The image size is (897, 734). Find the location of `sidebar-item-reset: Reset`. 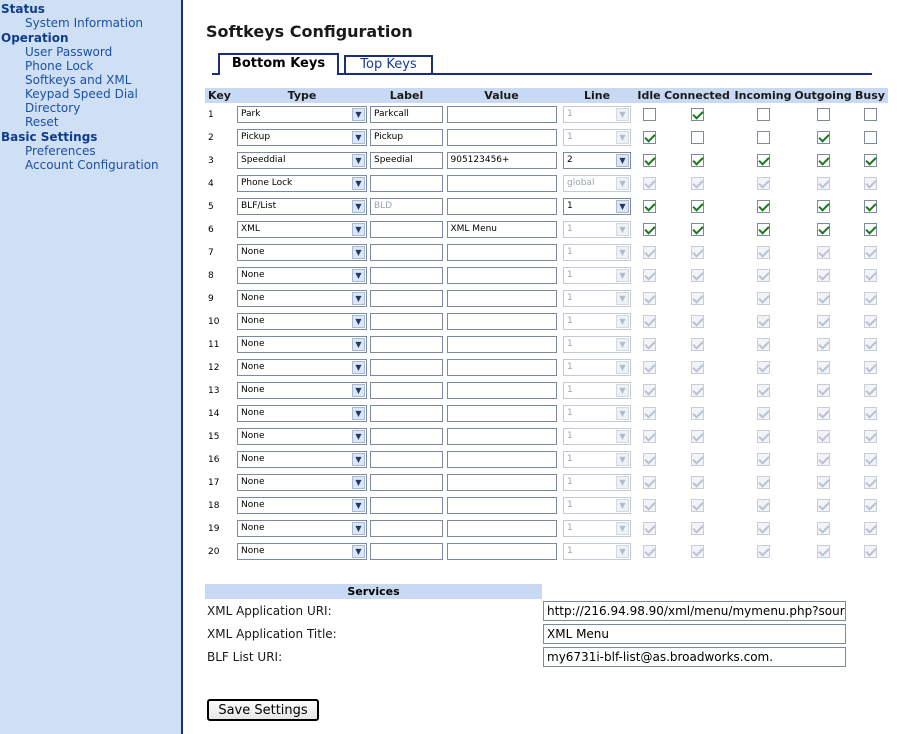

sidebar-item-reset: Reset is located at coordinates (90, 122).